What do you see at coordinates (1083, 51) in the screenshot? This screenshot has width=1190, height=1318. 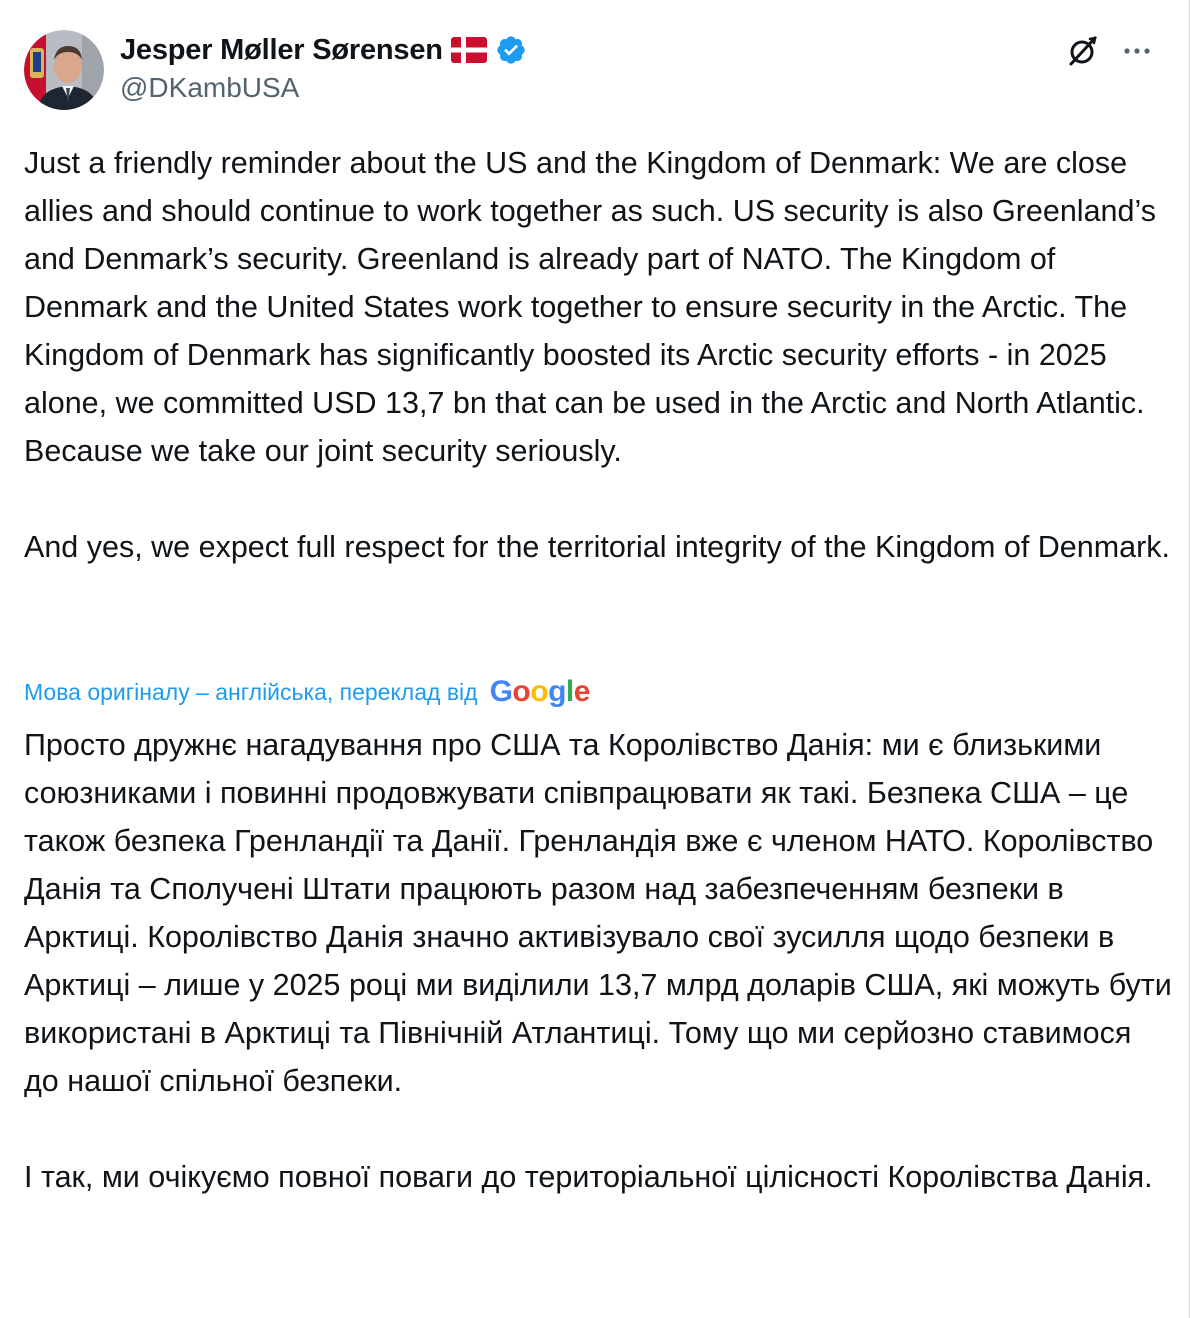 I see `grok-icon` at bounding box center [1083, 51].